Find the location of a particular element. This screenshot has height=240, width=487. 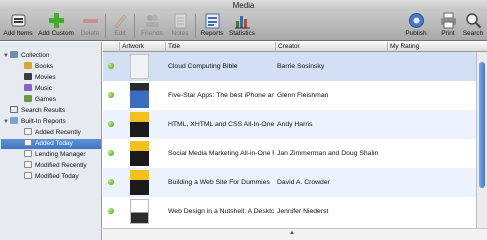

pencil-icon is located at coordinates (120, 20).